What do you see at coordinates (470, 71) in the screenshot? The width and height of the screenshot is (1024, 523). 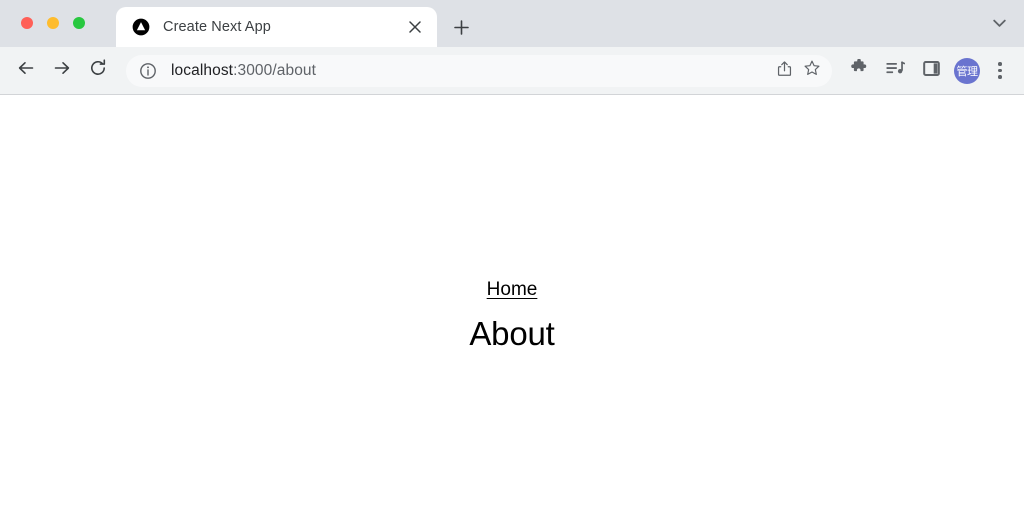 I see `url-text: localhost:3000/about` at bounding box center [470, 71].